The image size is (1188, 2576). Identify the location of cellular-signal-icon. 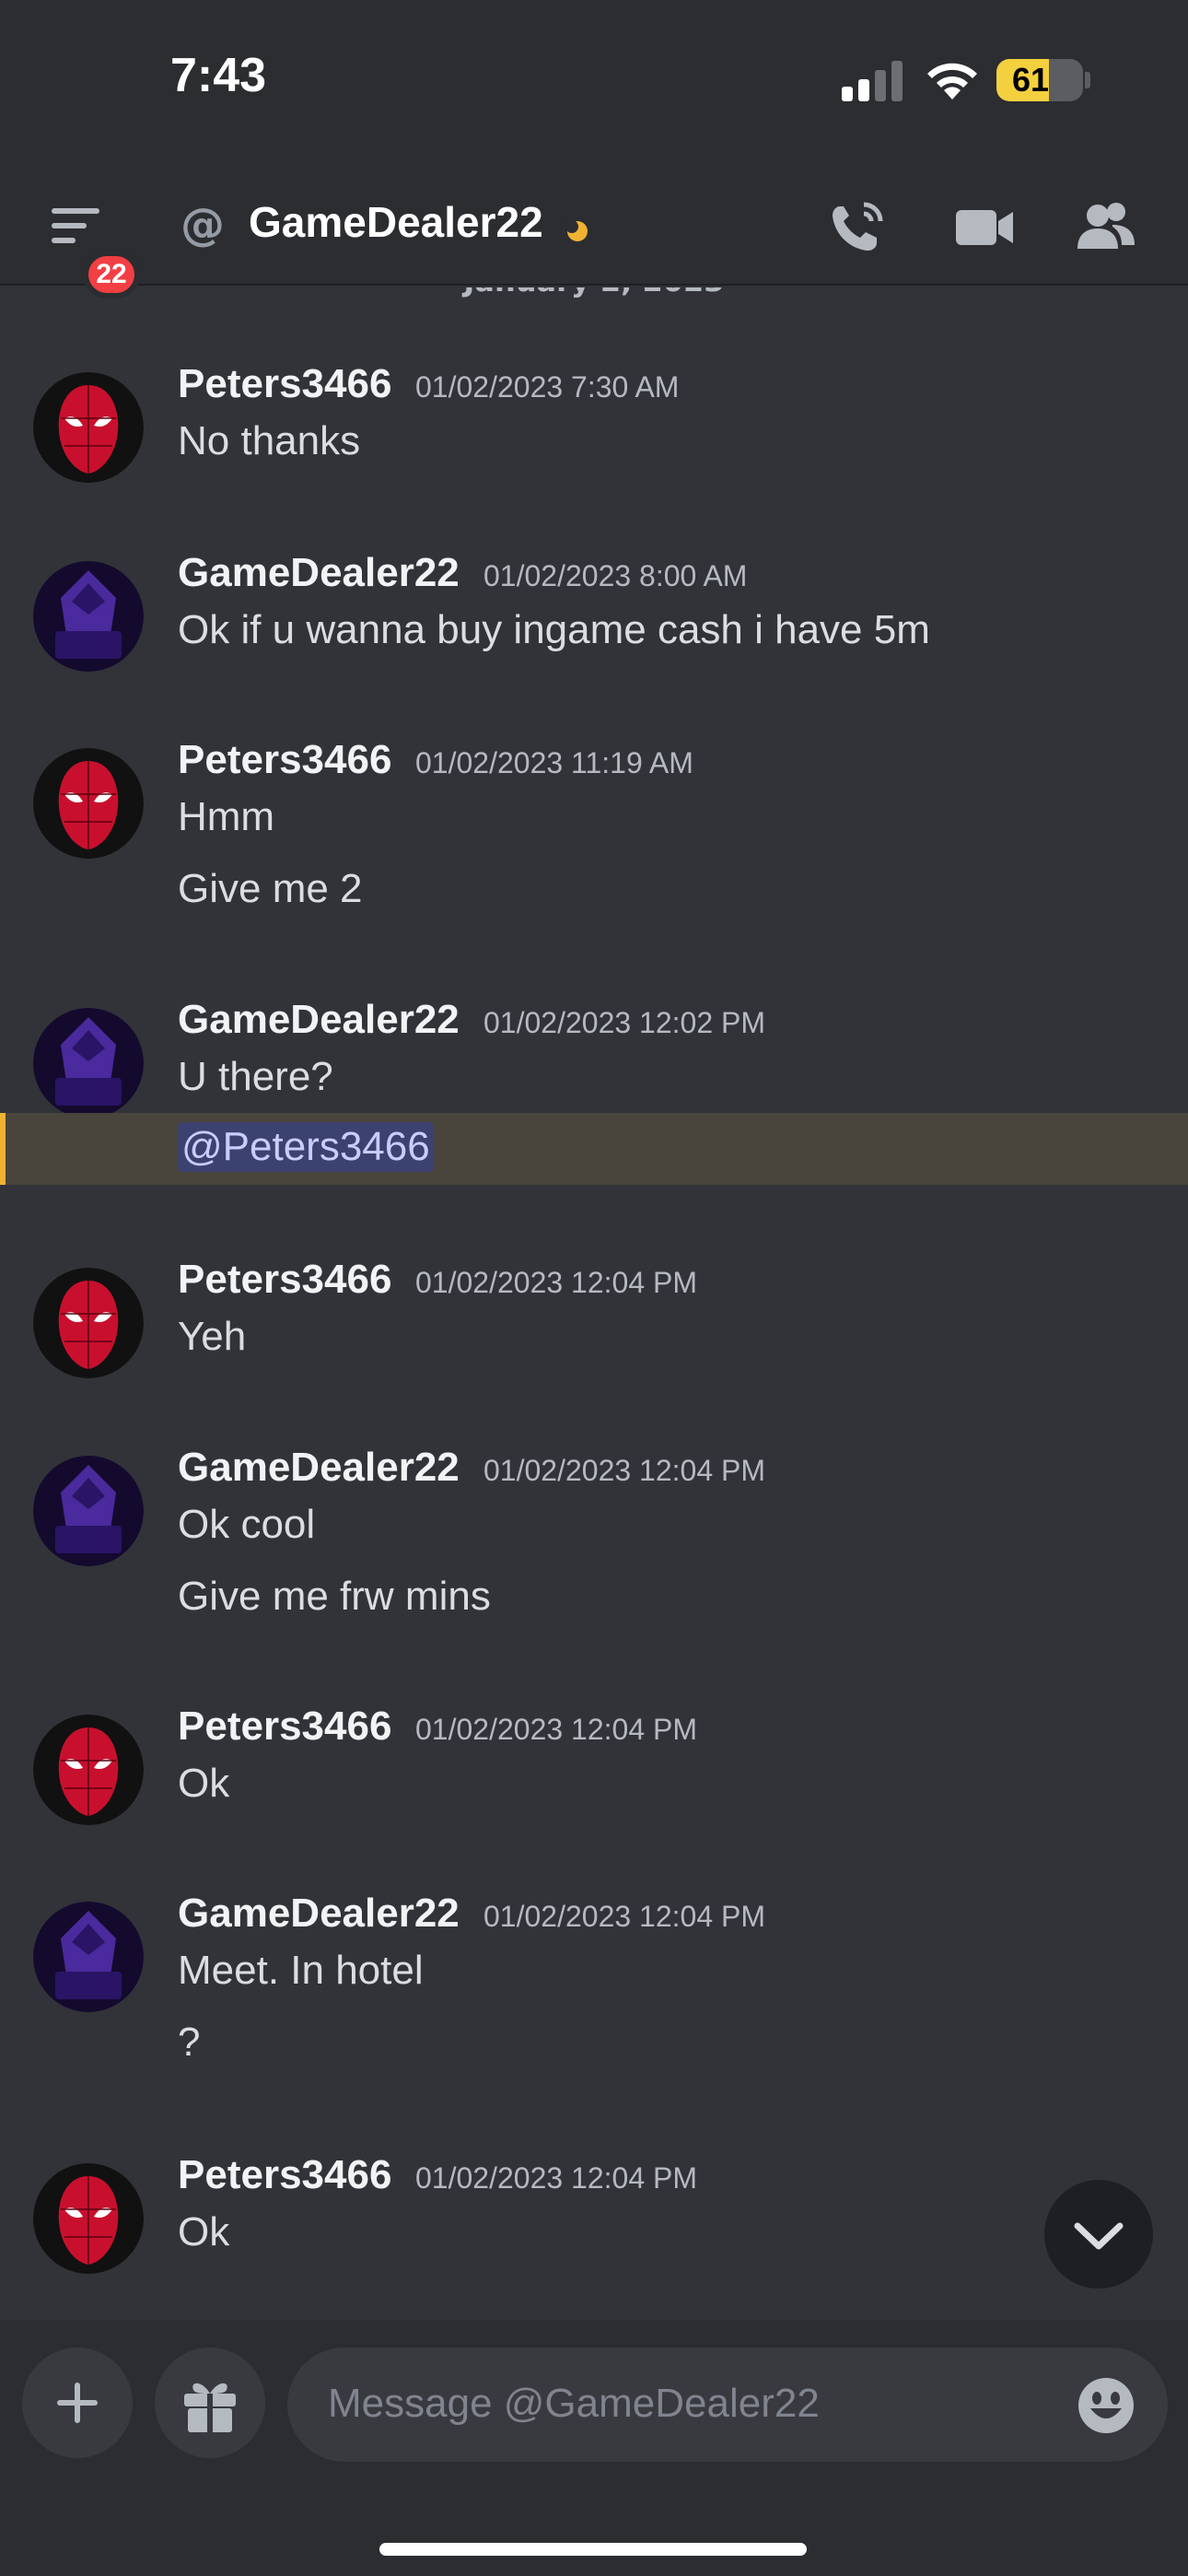
(872, 81).